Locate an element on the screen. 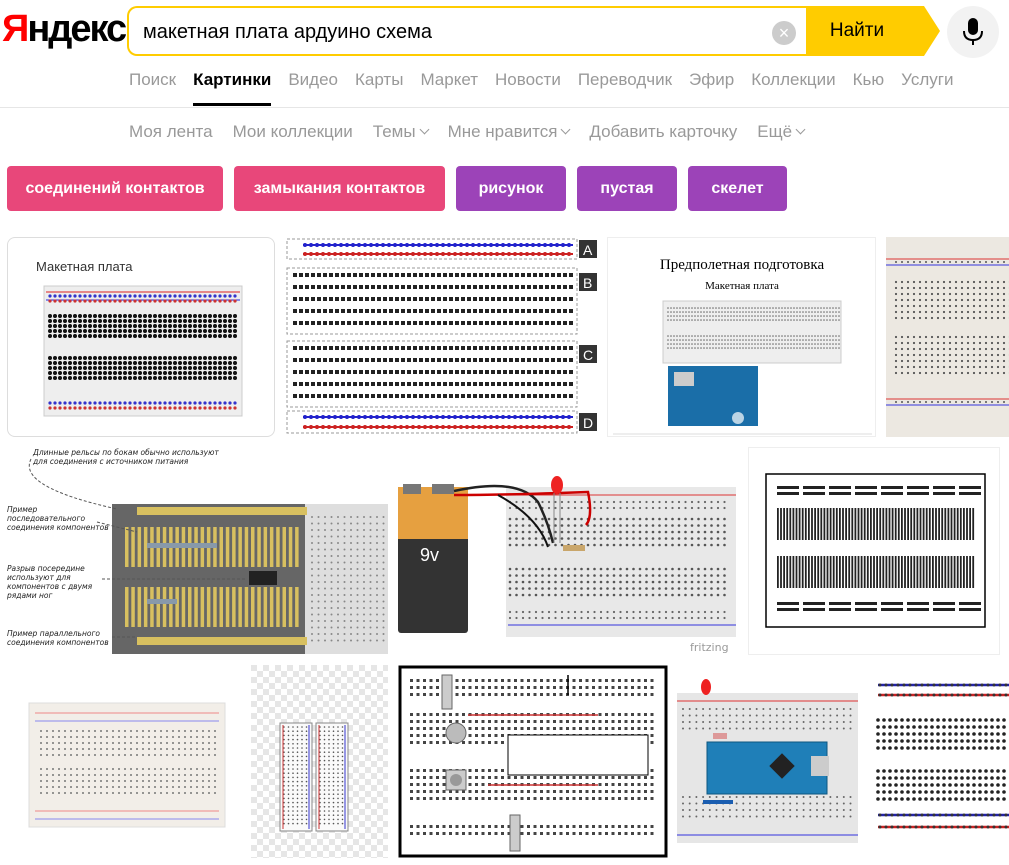 The width and height of the screenshot is (1009, 865). yandex-logo: Яндекс is located at coordinates (64, 29).